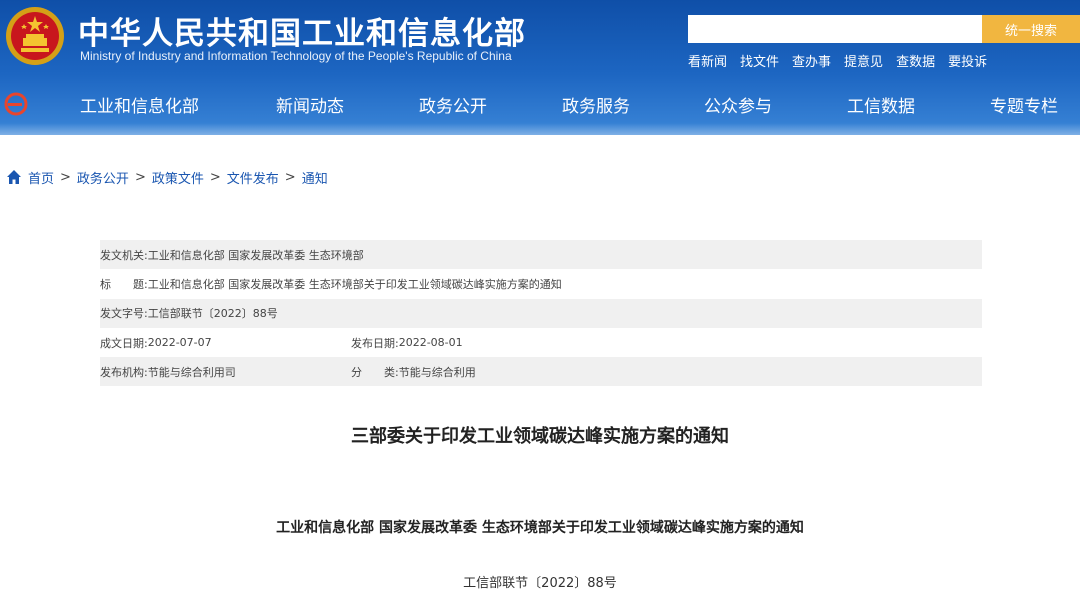  I want to click on meta-category-label: 分 类:, so click(375, 372).